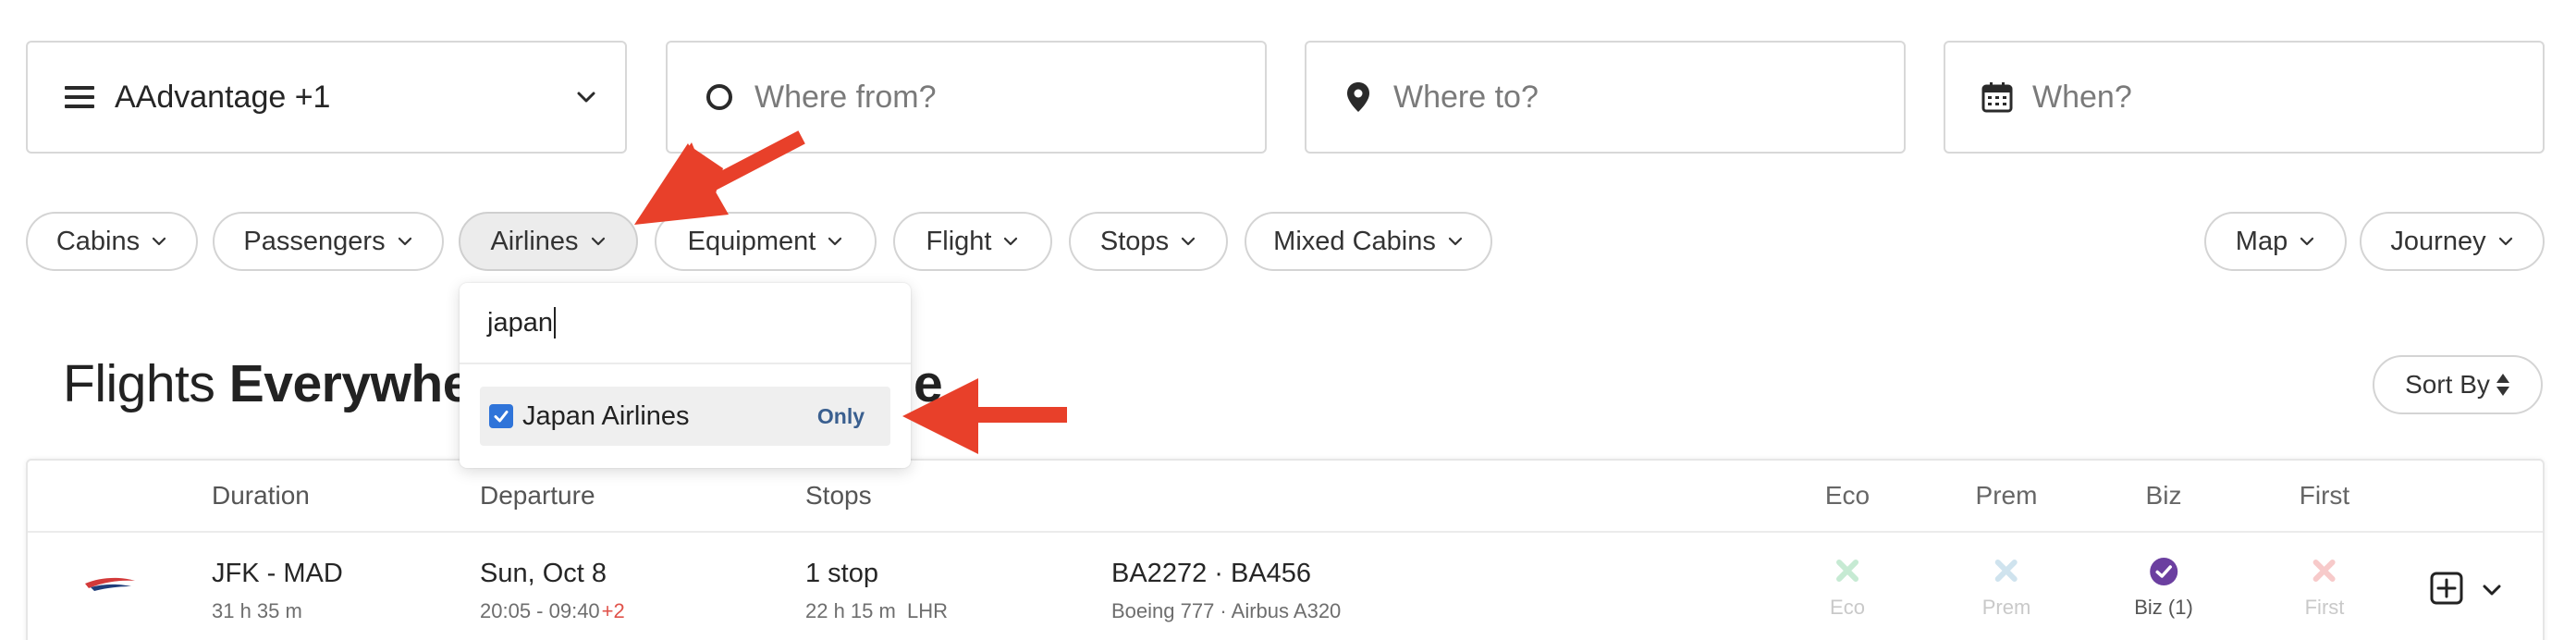 The image size is (2576, 640). I want to click on header-prem: Prem, so click(2006, 495).